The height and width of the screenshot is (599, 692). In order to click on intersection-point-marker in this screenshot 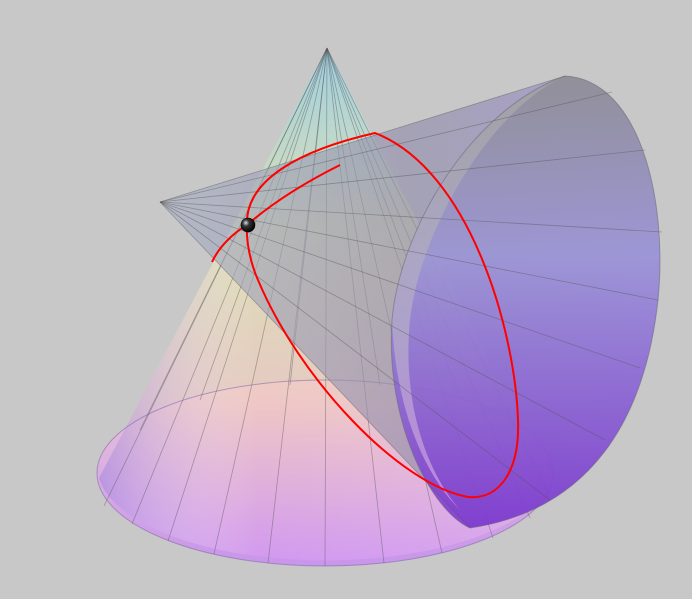, I will do `click(248, 225)`.